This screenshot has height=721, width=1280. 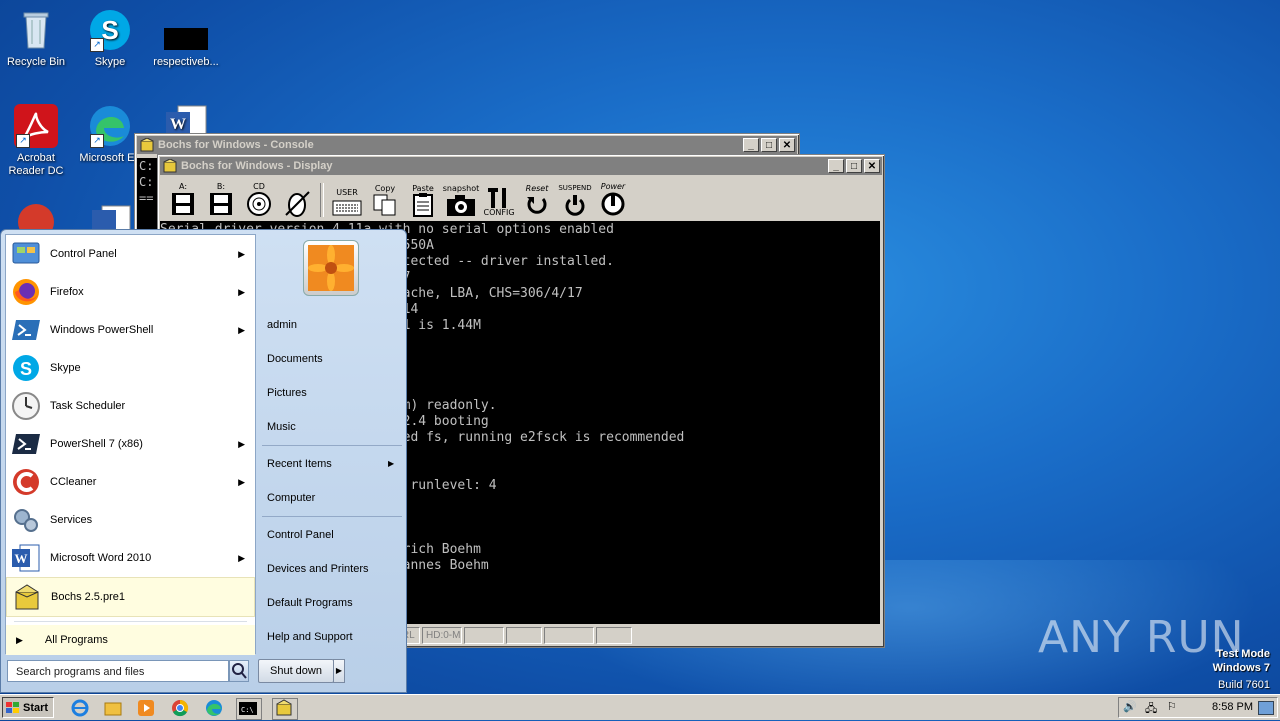 What do you see at coordinates (335, 569) in the screenshot?
I see `start-place-devices-and-printers: Devices and Printers` at bounding box center [335, 569].